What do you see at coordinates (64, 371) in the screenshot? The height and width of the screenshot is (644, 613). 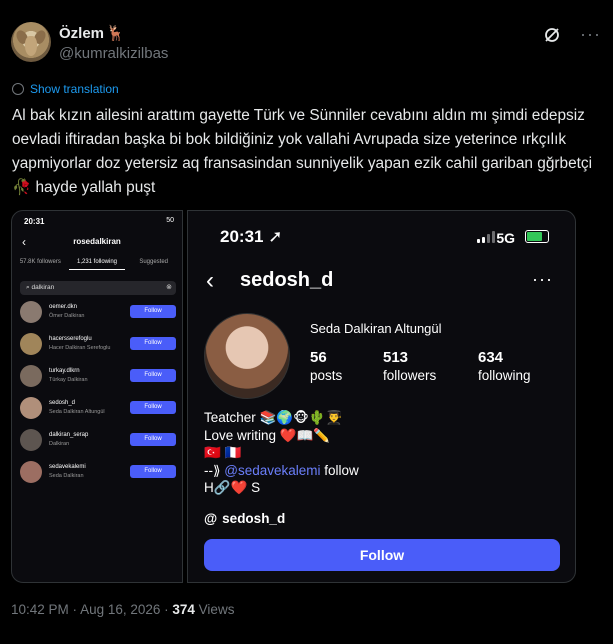 I see `username: turkay.dlkrn` at bounding box center [64, 371].